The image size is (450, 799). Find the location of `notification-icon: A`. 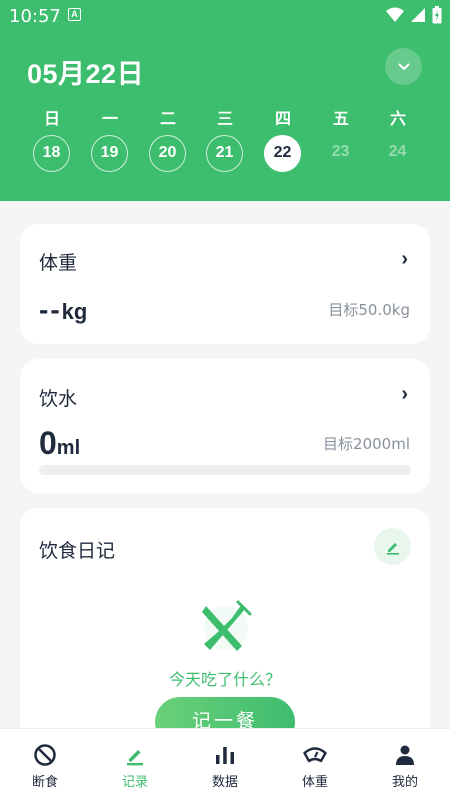

notification-icon: A is located at coordinates (74, 14).